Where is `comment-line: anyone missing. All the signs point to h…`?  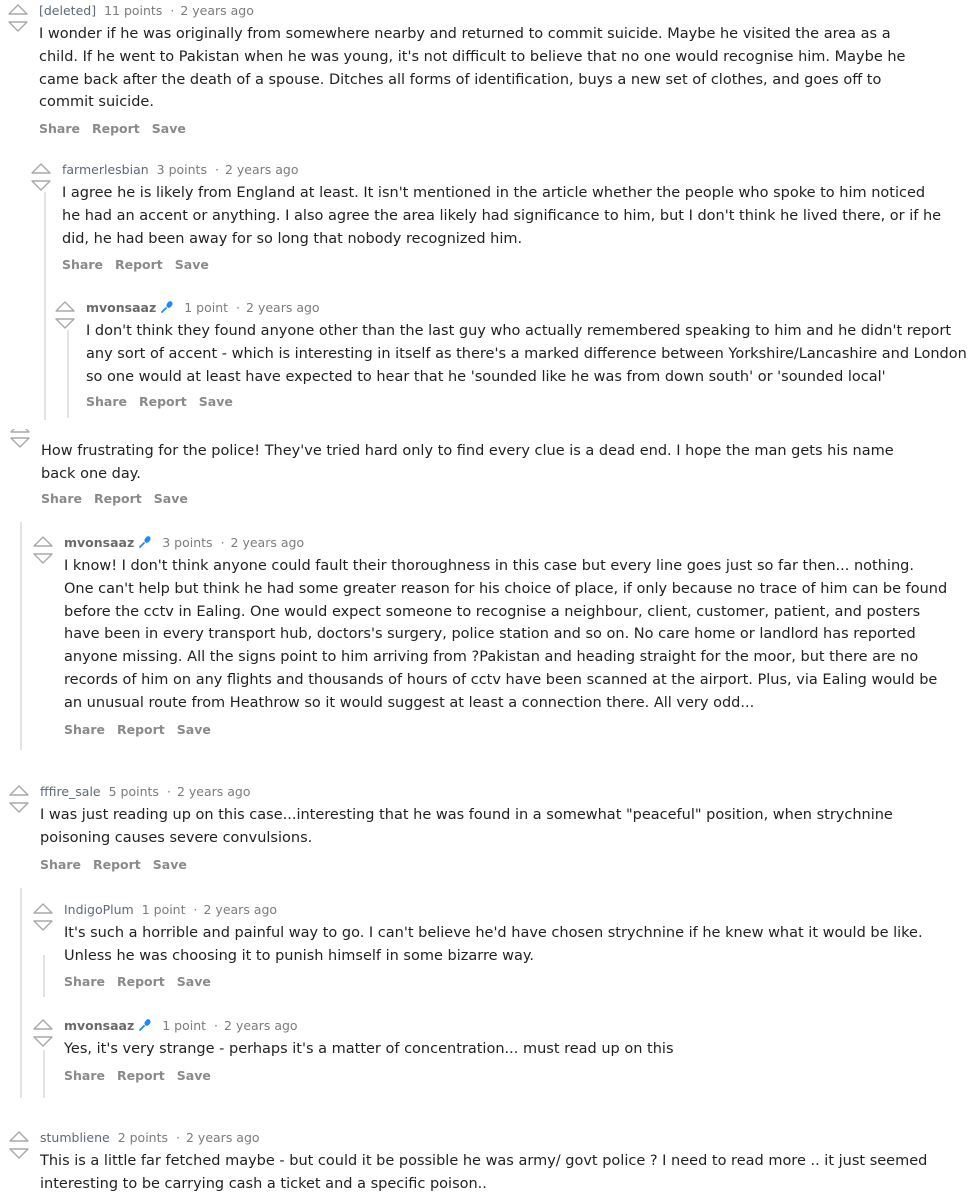 comment-line: anyone missing. All the signs point to h… is located at coordinates (491, 657).